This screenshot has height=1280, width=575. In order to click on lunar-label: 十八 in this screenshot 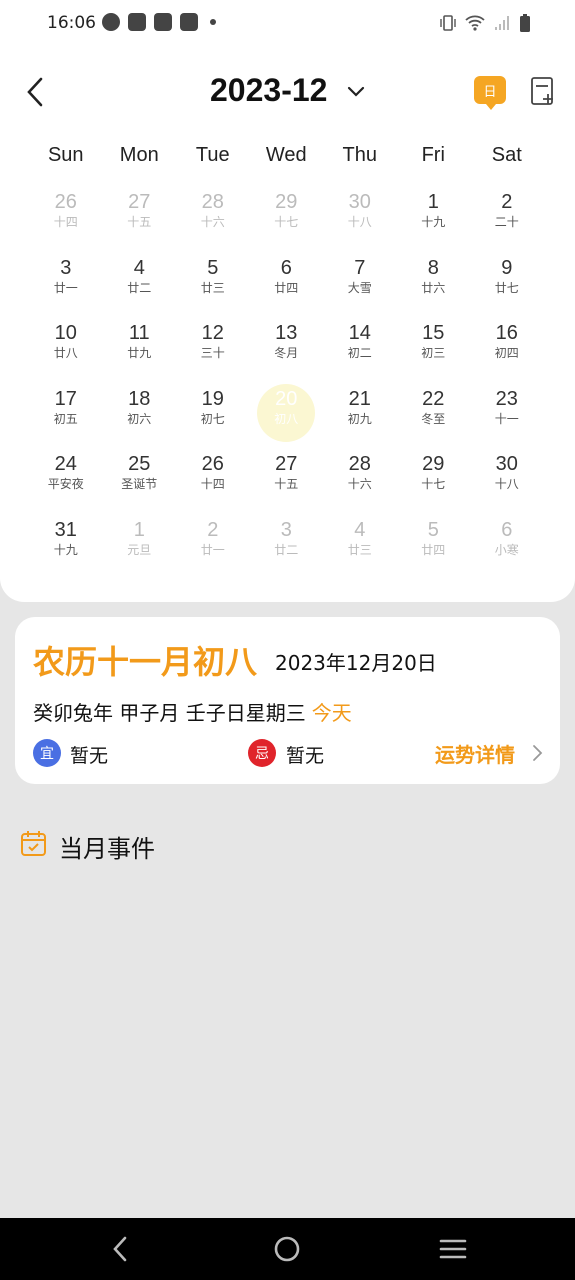, I will do `click(506, 484)`.